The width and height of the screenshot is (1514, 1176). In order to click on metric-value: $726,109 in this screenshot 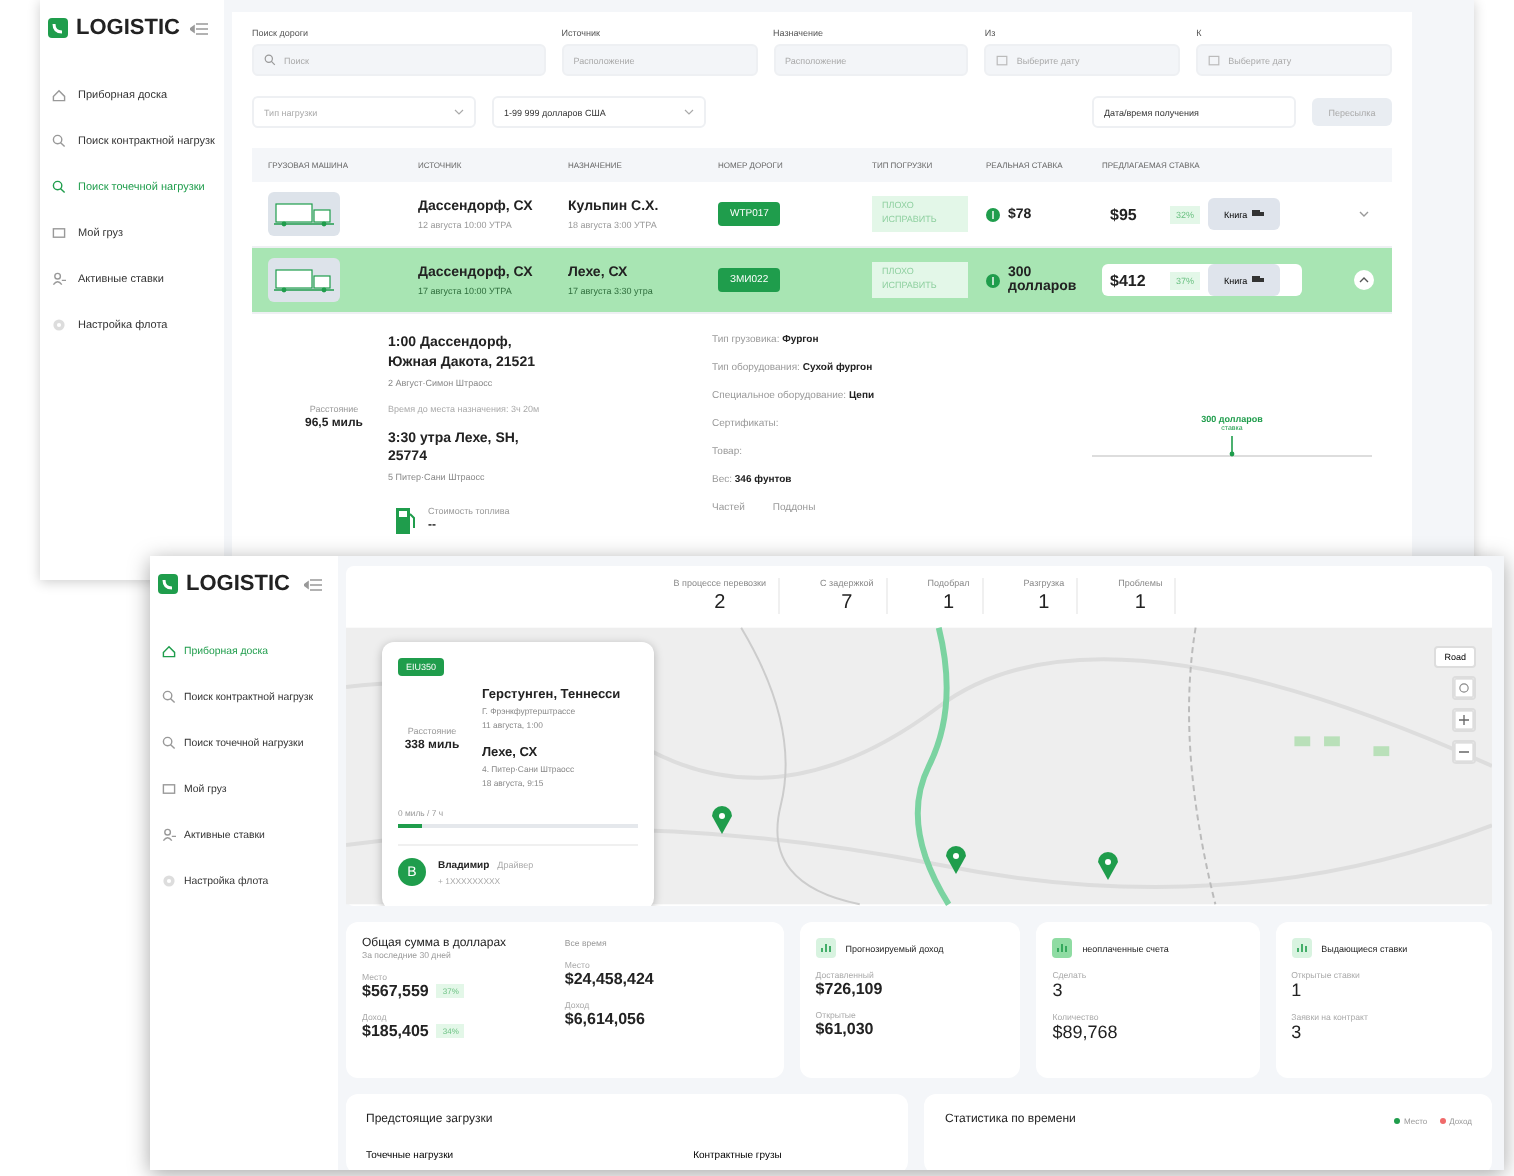, I will do `click(849, 989)`.